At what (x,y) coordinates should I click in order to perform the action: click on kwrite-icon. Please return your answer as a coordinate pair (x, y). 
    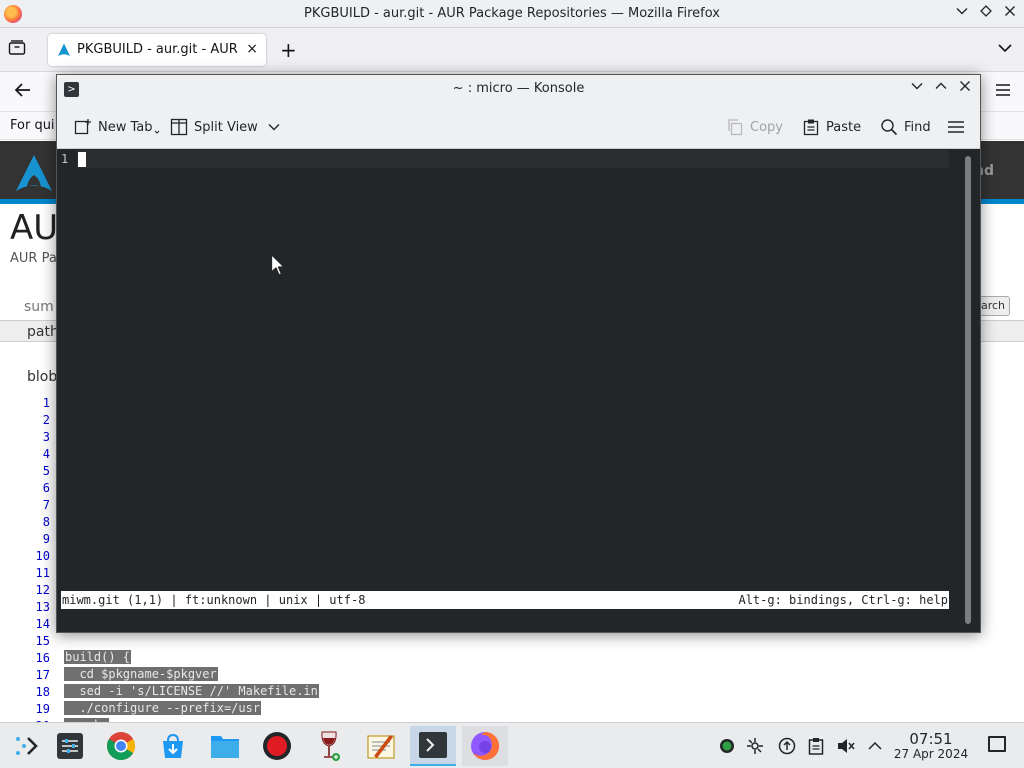
    Looking at the image, I should click on (381, 746).